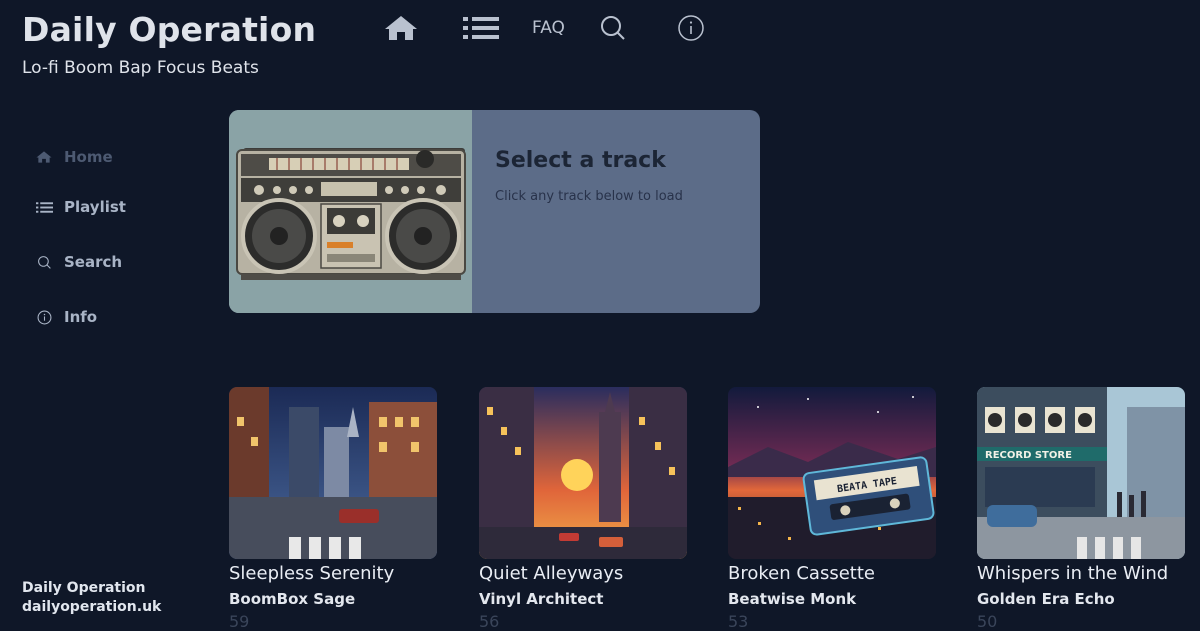 The image size is (1200, 631). What do you see at coordinates (551, 573) in the screenshot?
I see `track-title: Quiet Alleyways` at bounding box center [551, 573].